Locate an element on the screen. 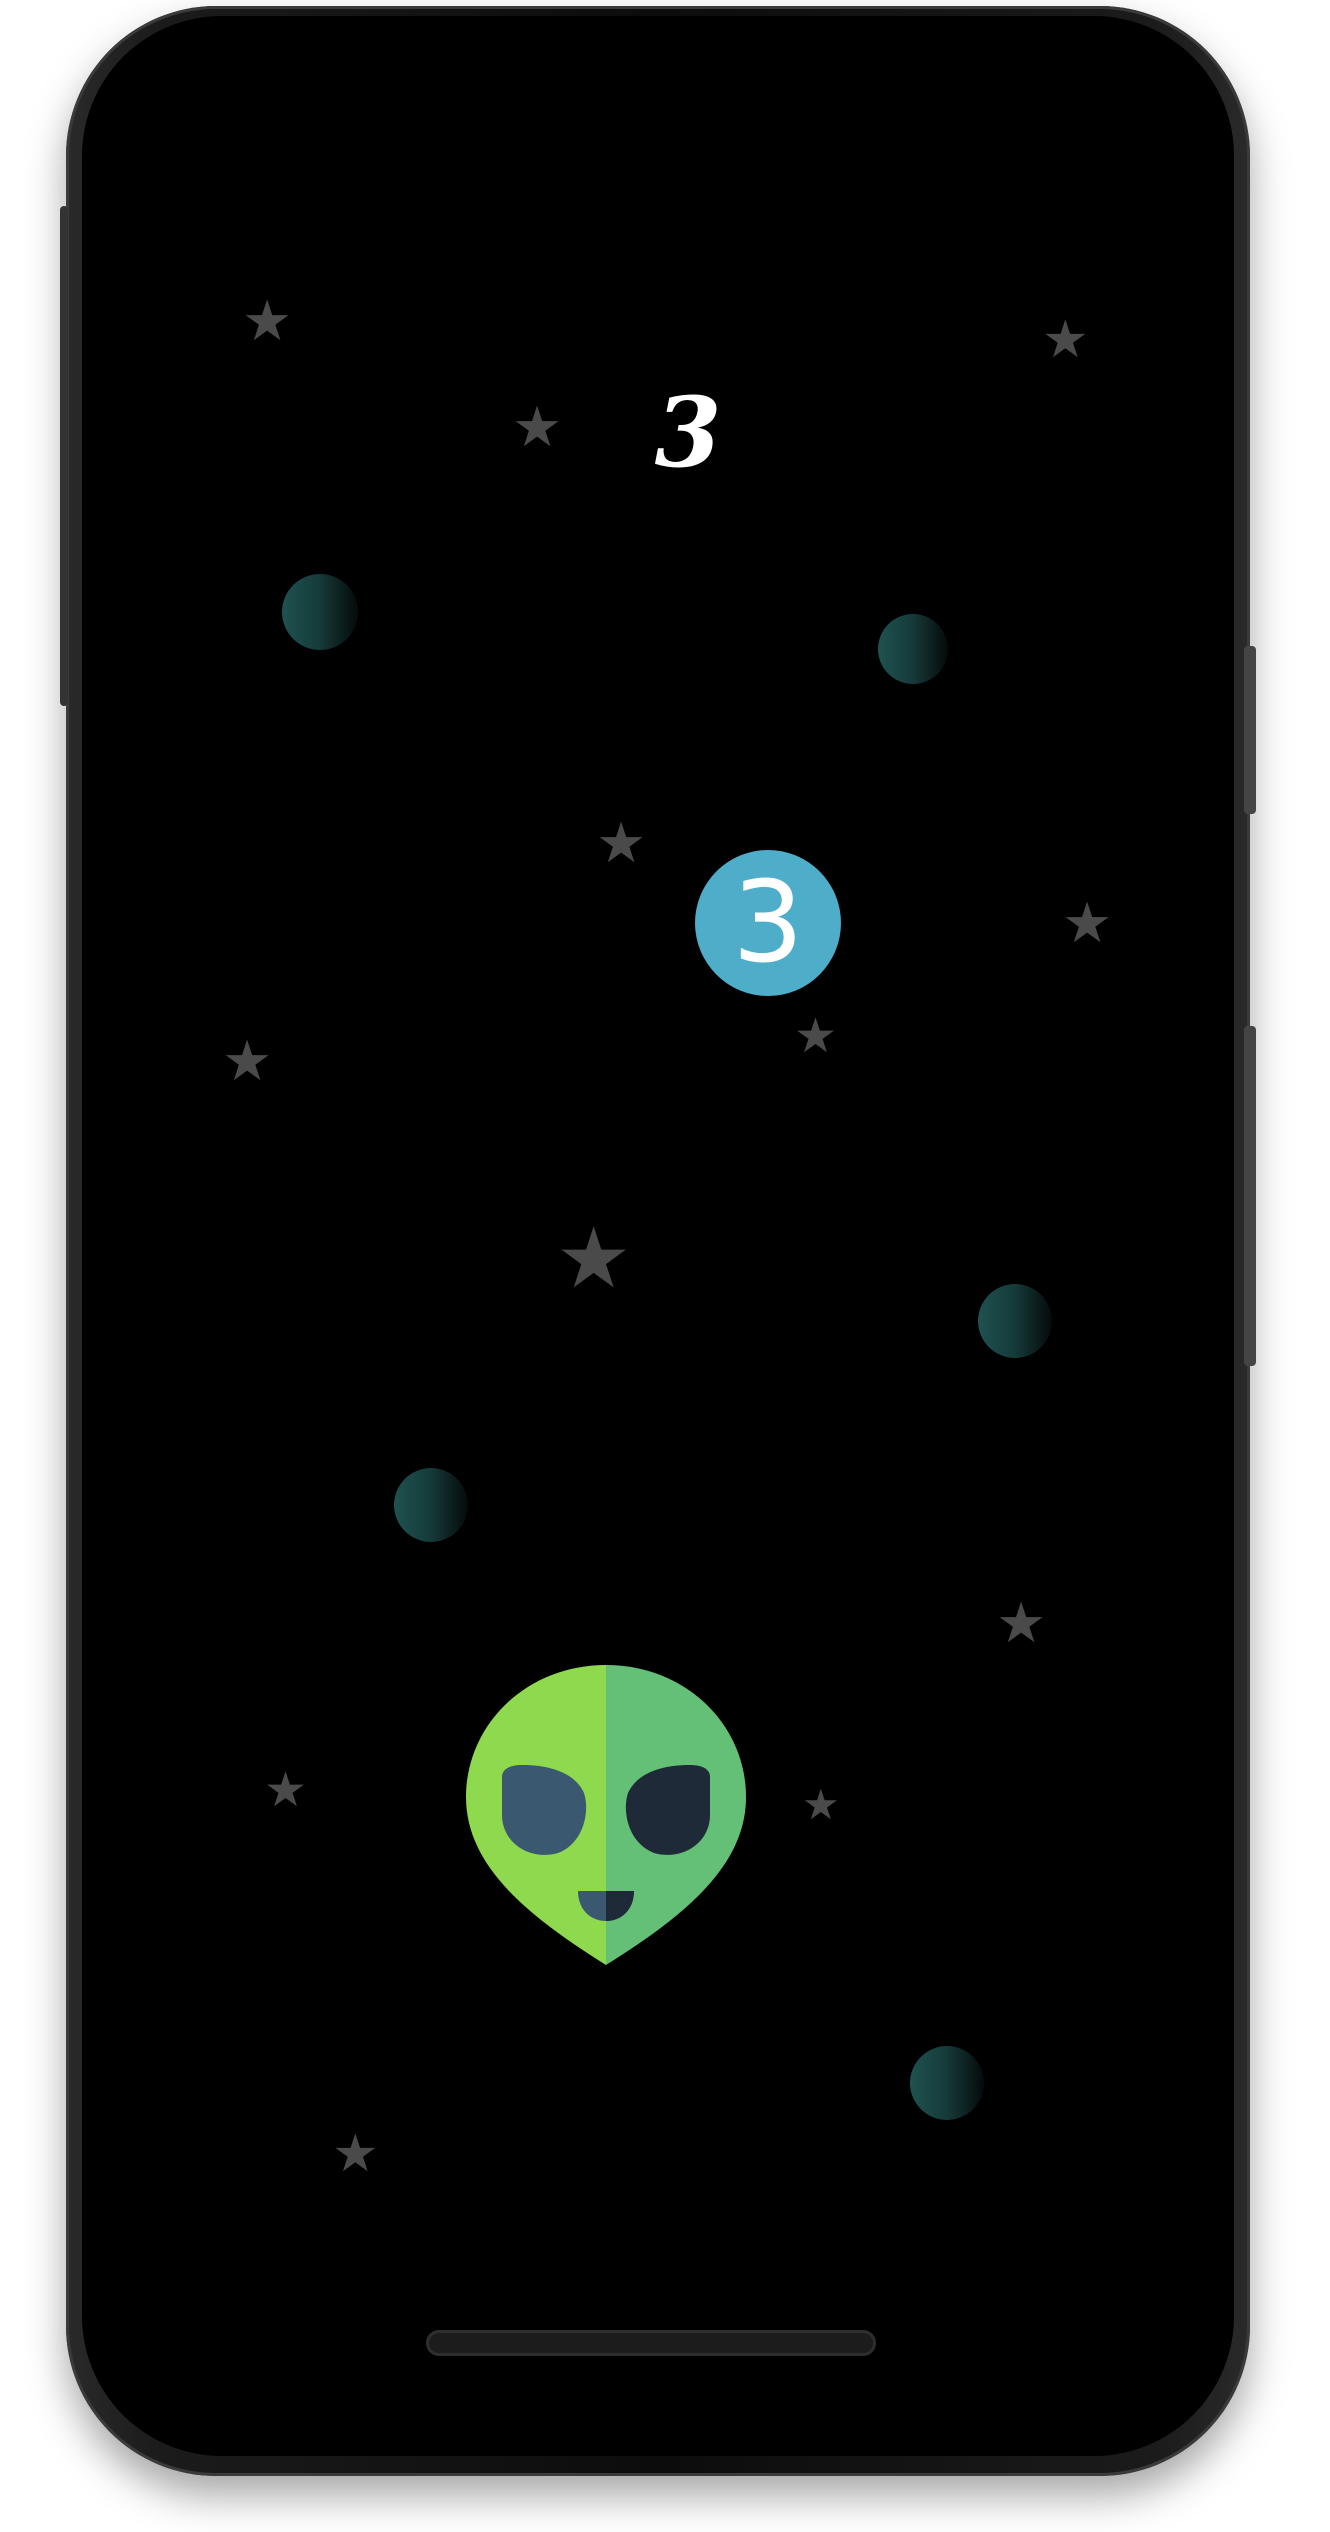 This screenshot has height=2532, width=1330. alien-head-icon is located at coordinates (606, 1815).